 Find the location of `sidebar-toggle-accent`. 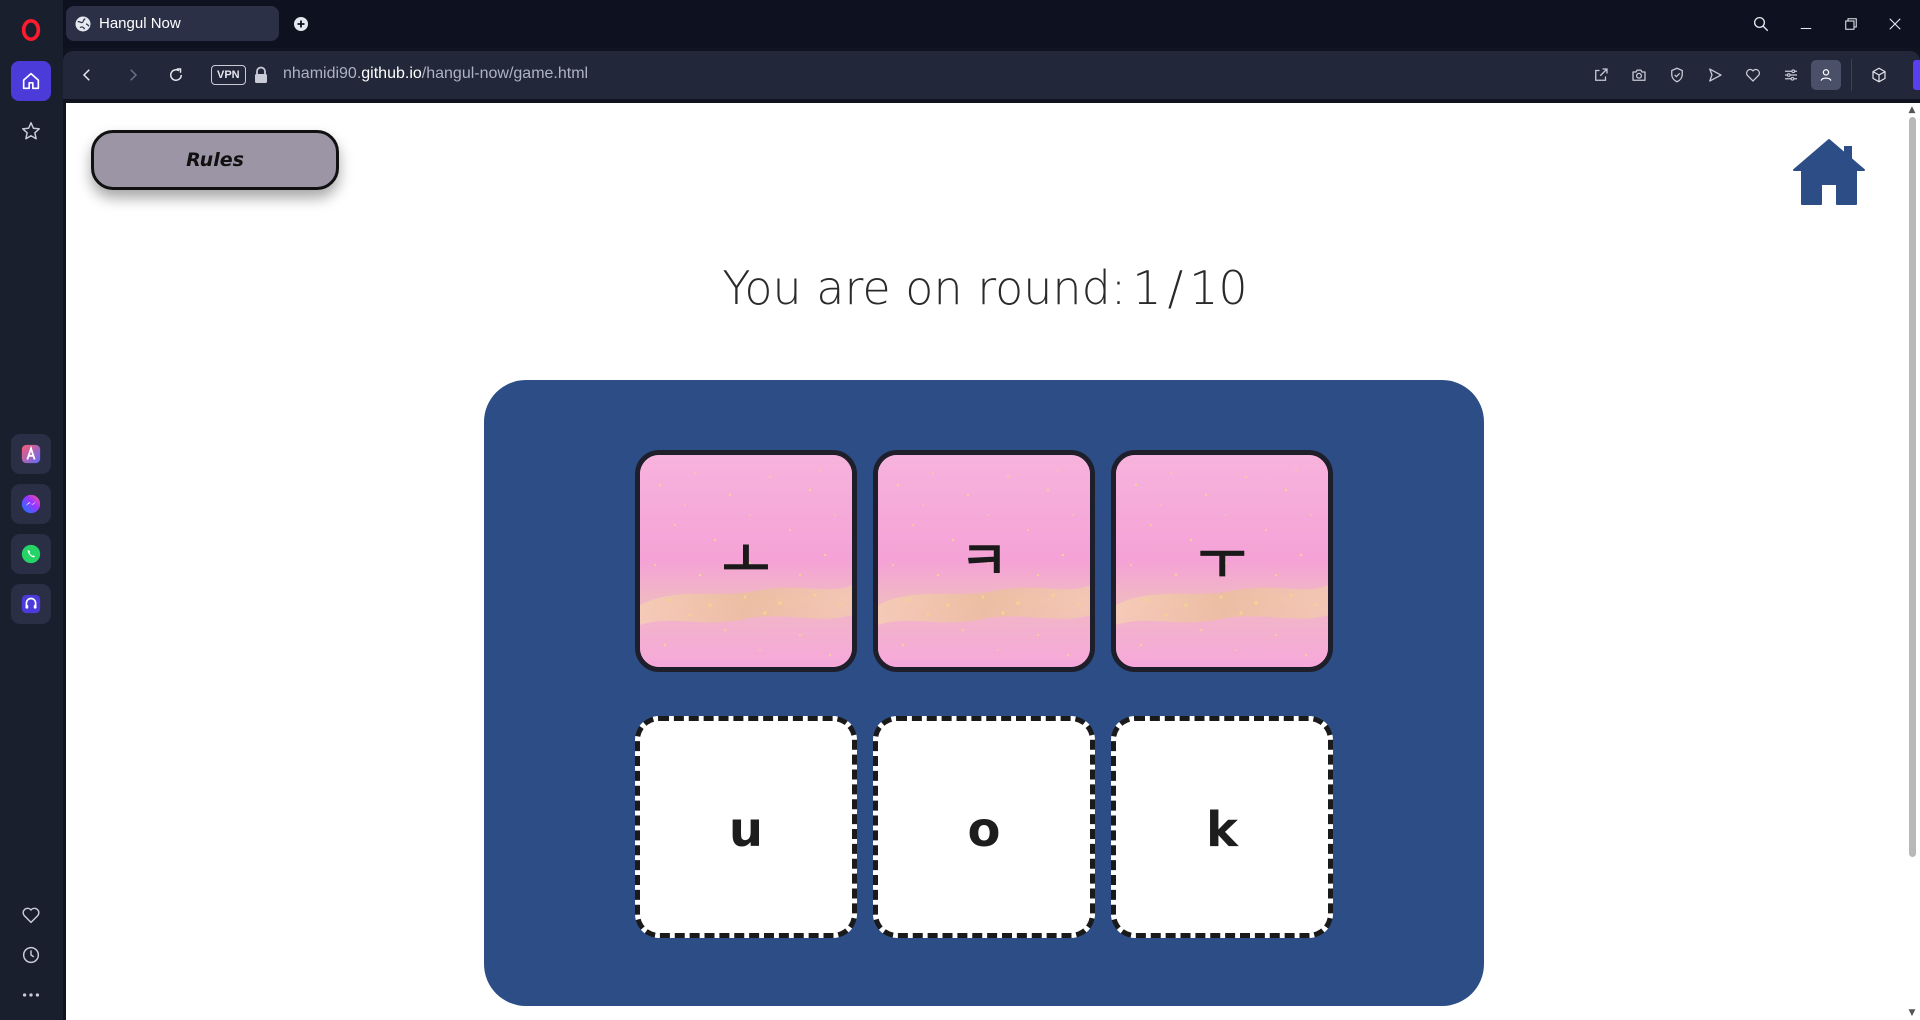

sidebar-toggle-accent is located at coordinates (1916, 75).